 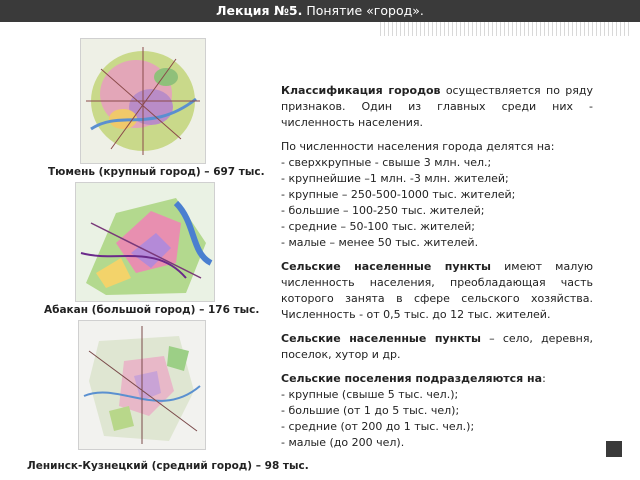 What do you see at coordinates (156, 172) in the screenshot?
I see `map-caption-tyumen: Тюмень (крупный город) – 697 тыс.` at bounding box center [156, 172].